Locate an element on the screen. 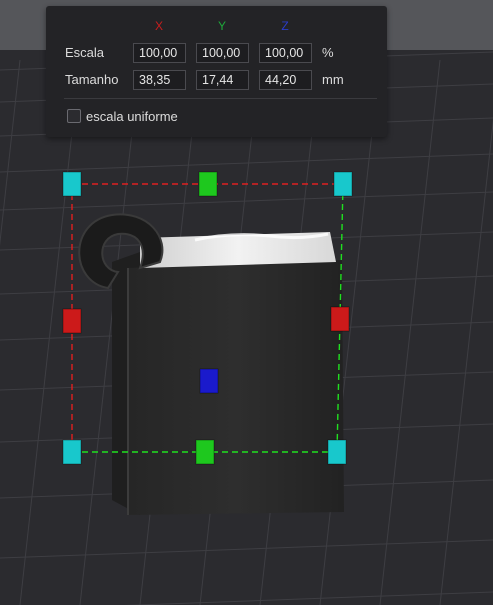 This screenshot has height=605, width=493. scale-unit: % is located at coordinates (328, 52).